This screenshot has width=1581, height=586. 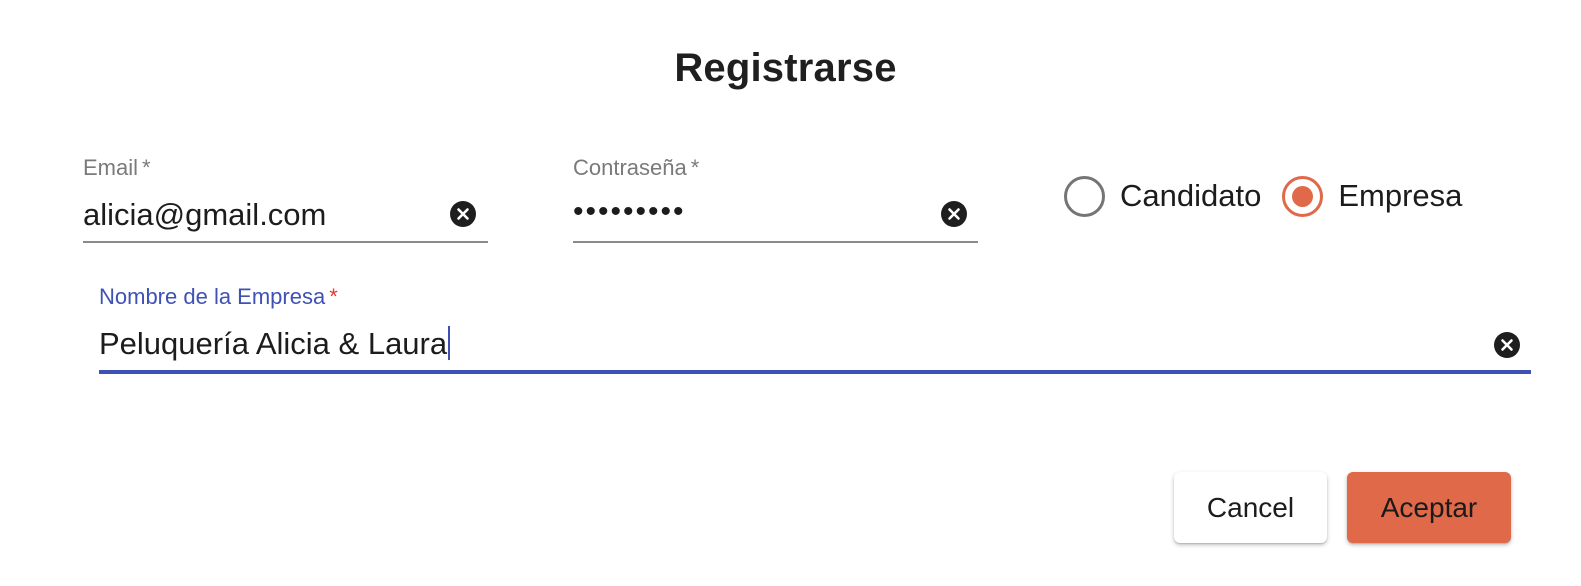 What do you see at coordinates (1429, 507) in the screenshot?
I see `accept-button: Aceptar` at bounding box center [1429, 507].